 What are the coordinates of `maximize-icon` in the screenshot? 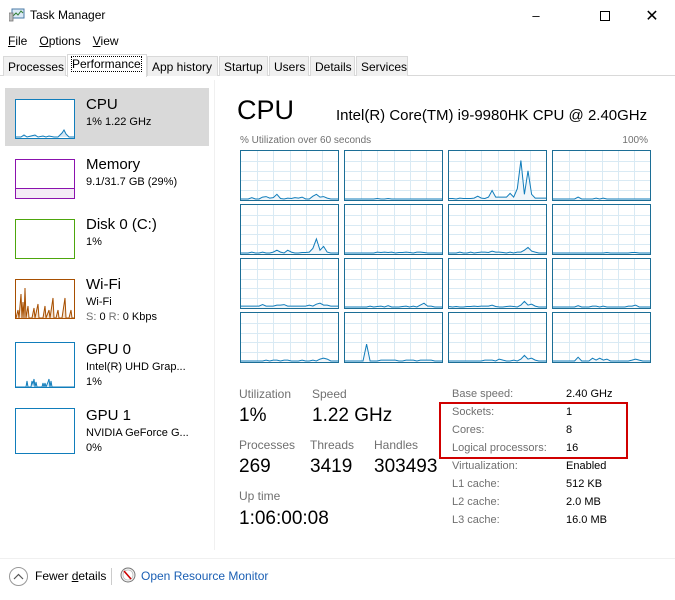 It's located at (605, 15).